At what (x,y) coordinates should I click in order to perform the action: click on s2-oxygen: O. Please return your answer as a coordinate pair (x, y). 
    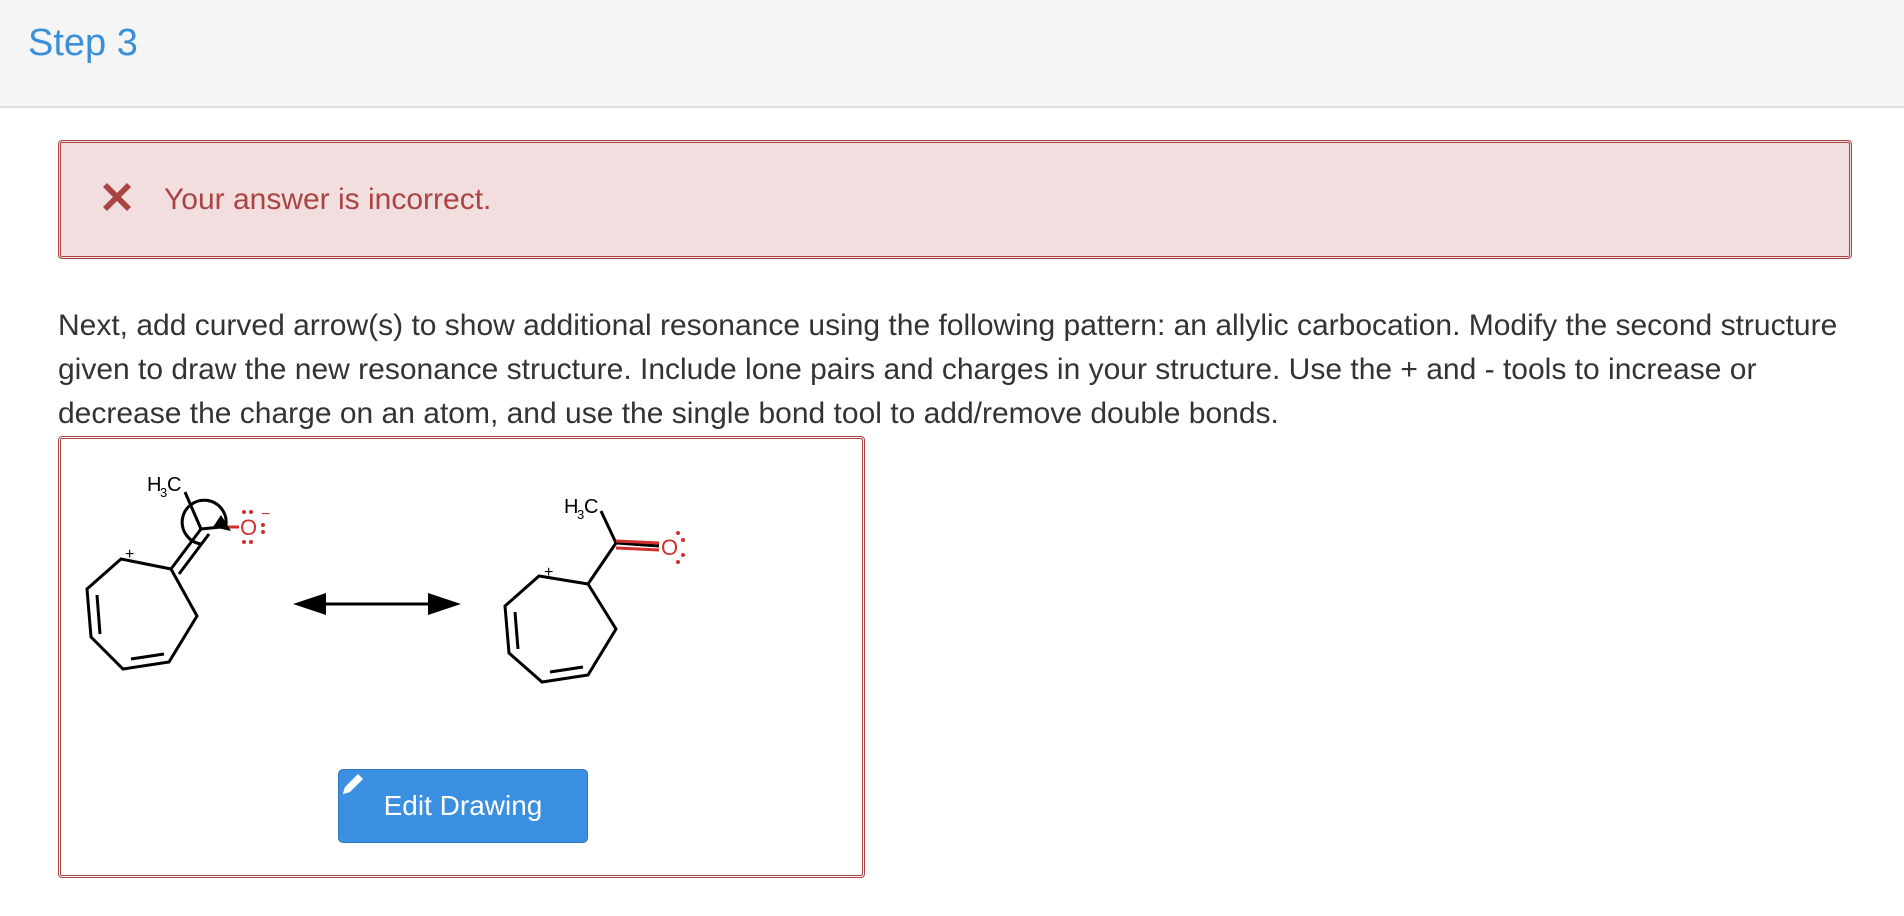
    Looking at the image, I should click on (669, 547).